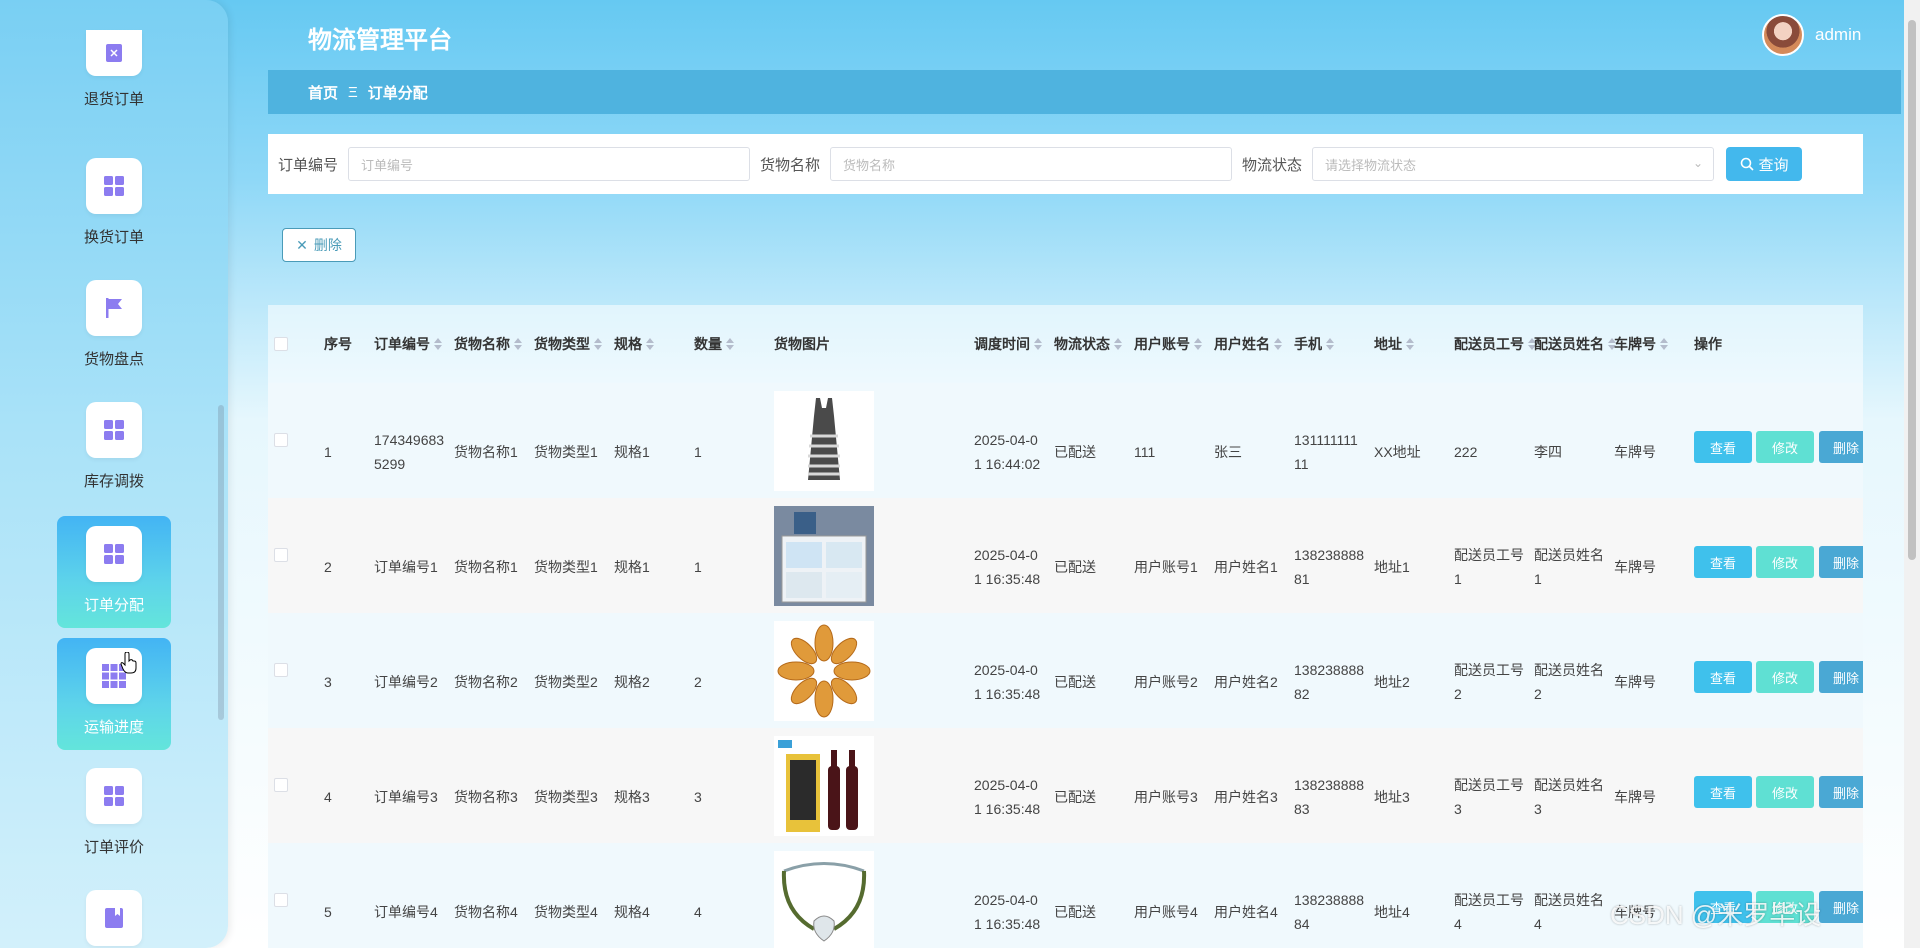  What do you see at coordinates (114, 86) in the screenshot?
I see `sidebar-item-return-orders: 退货订单` at bounding box center [114, 86].